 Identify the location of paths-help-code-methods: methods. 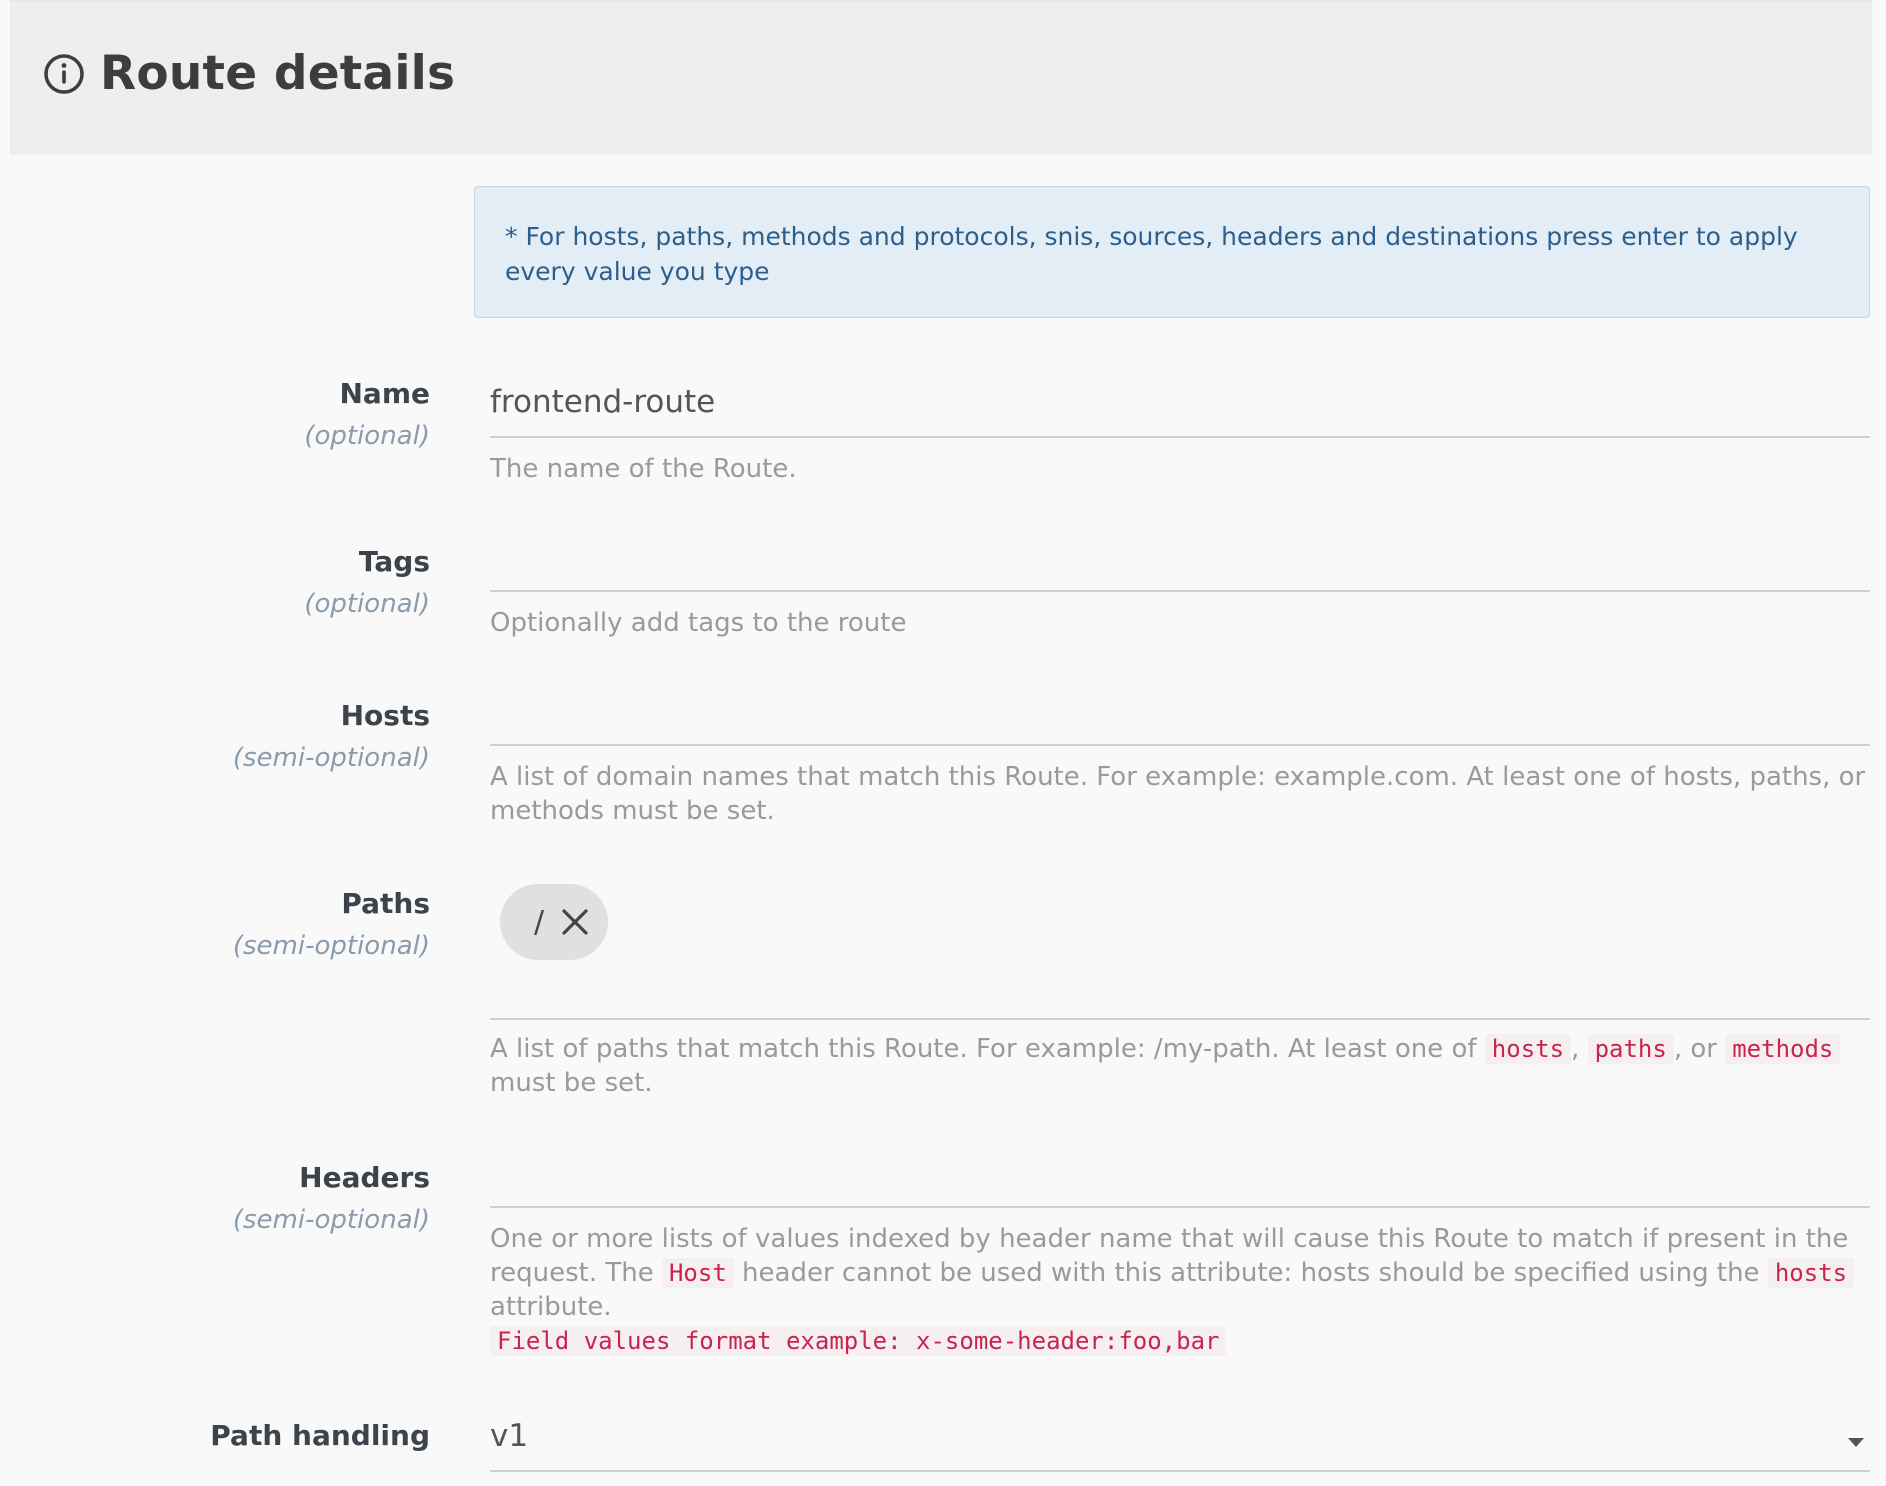
(1783, 1049).